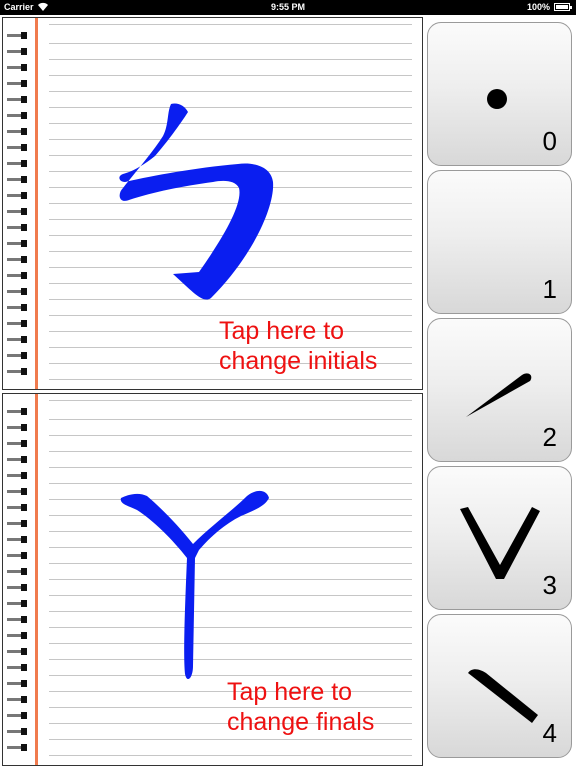  I want to click on tone-4-button: 4, so click(499, 686).